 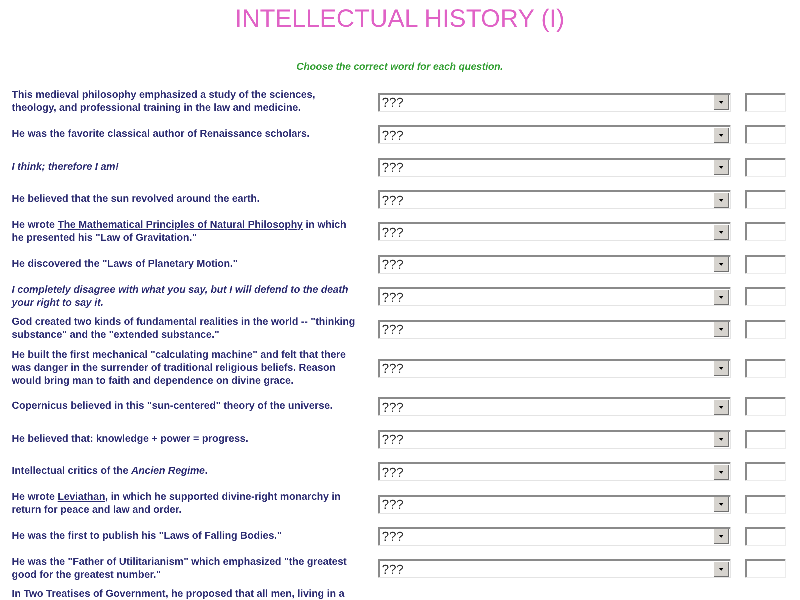 What do you see at coordinates (180, 231) in the screenshot?
I see `question-text: He wrote The Mathematical Principles of Natural Philosophy in which he presented his "Law of Gravitation."` at bounding box center [180, 231].